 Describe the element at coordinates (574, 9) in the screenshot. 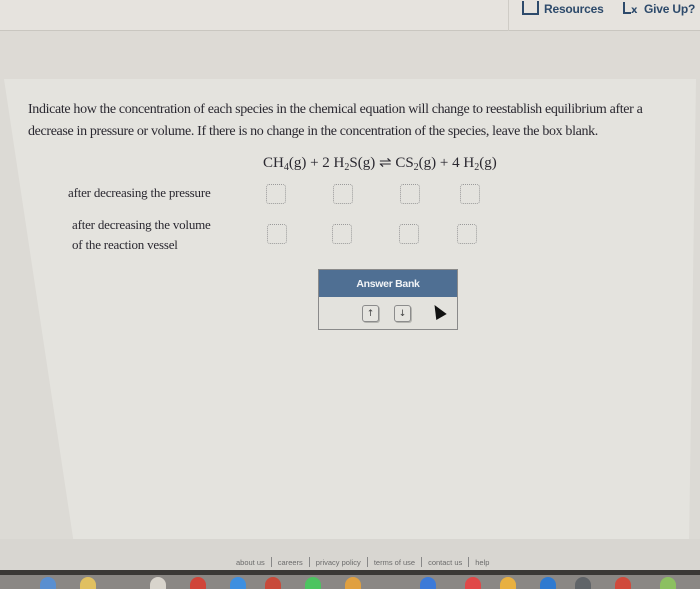

I see `resources-label: Resources` at that location.